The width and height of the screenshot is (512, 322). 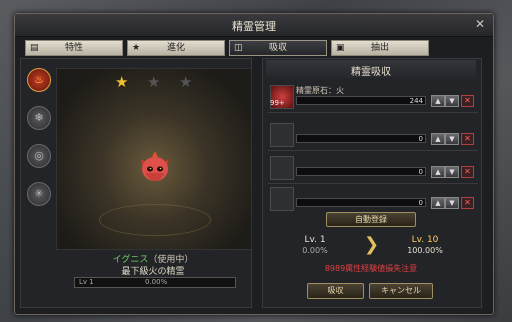 I want to click on tab-extract: ▣ 抽出, so click(x=380, y=48).